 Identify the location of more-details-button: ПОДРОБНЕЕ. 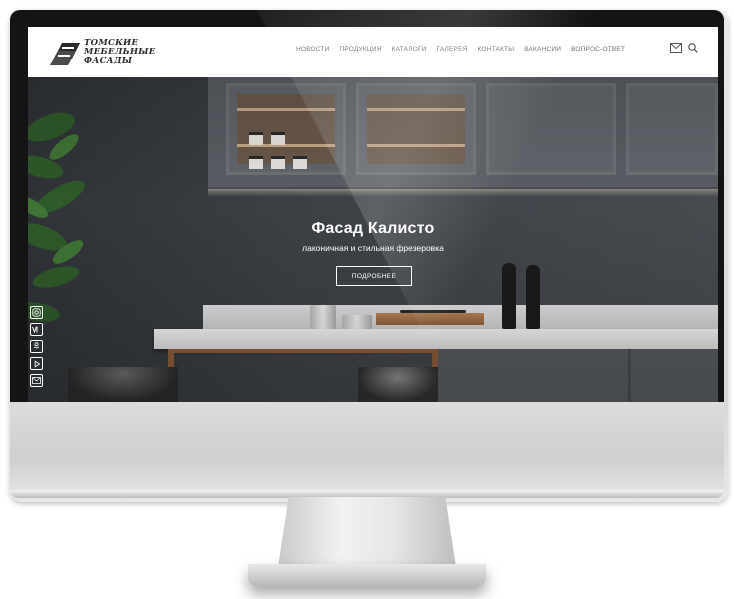
(374, 276).